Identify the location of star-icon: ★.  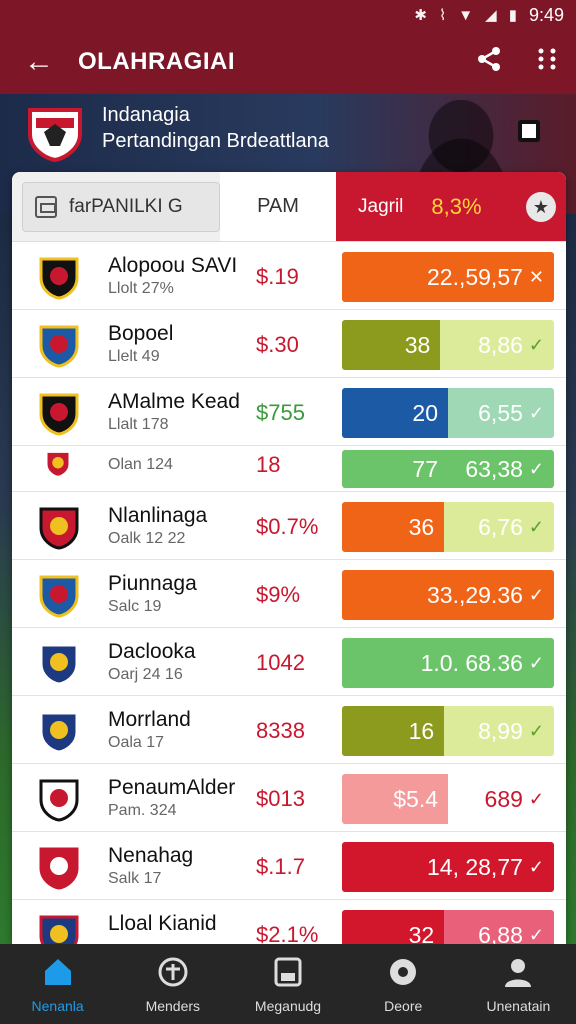
(541, 207).